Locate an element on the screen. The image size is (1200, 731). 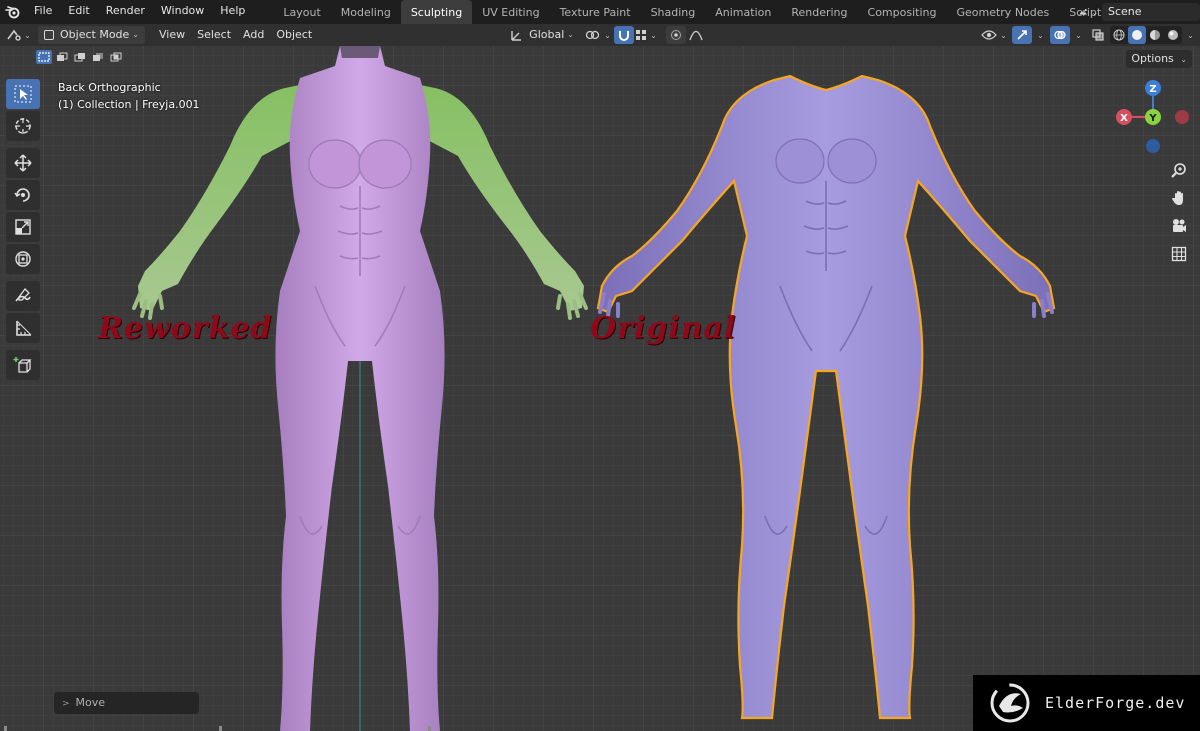
last-operator-panel: > Move is located at coordinates (126, 703).